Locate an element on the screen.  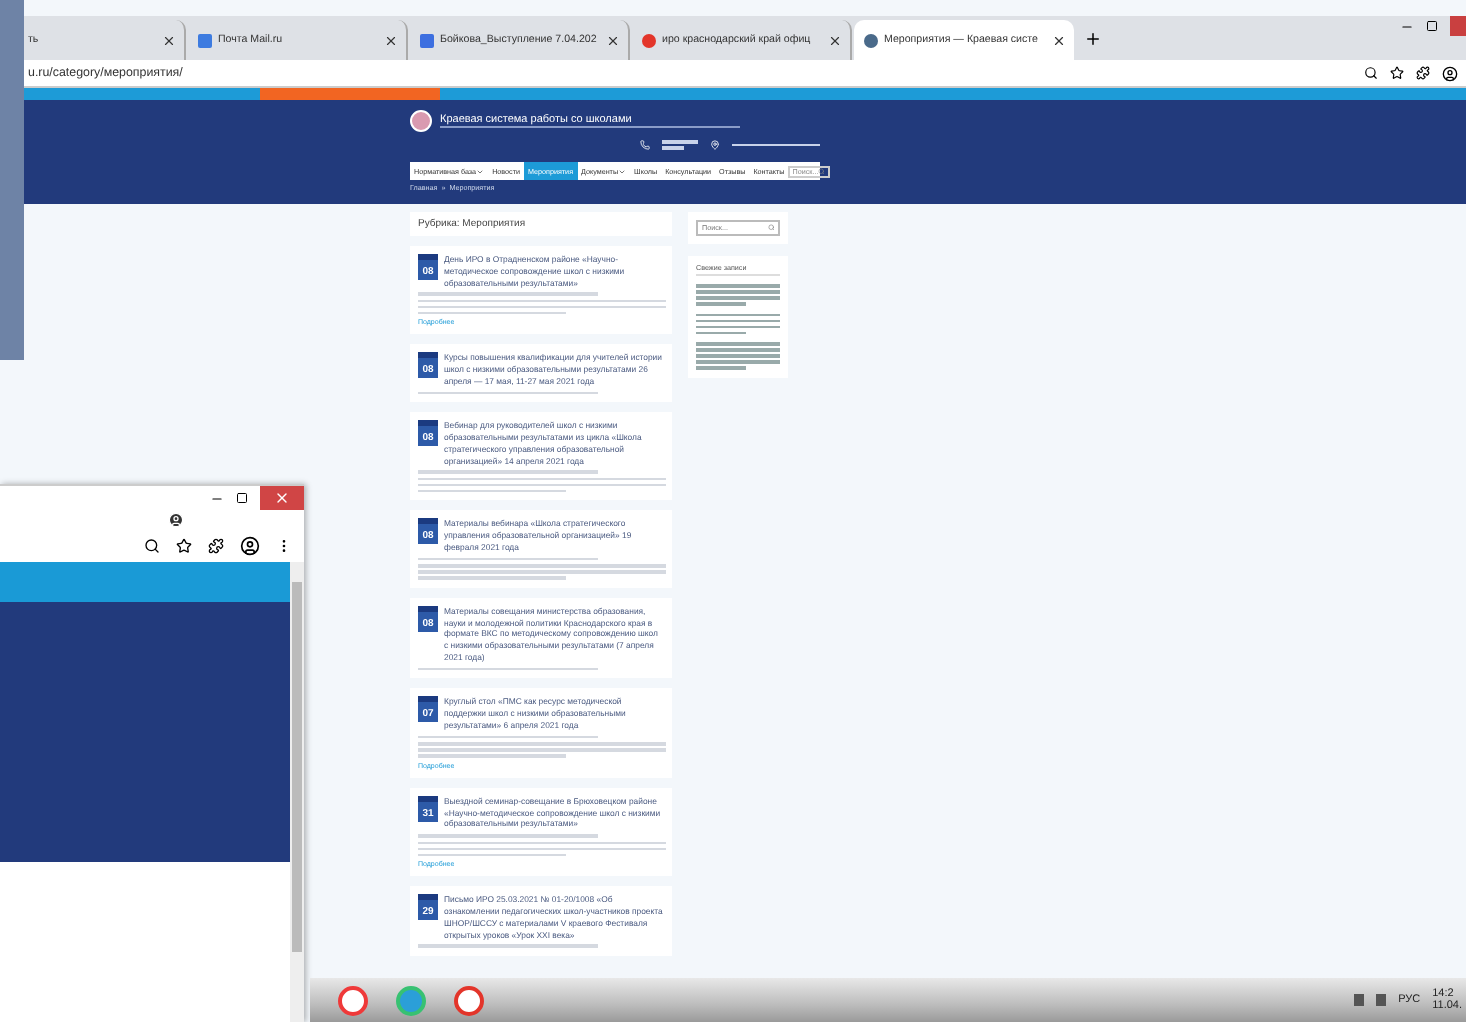
logo-icon is located at coordinates (421, 121).